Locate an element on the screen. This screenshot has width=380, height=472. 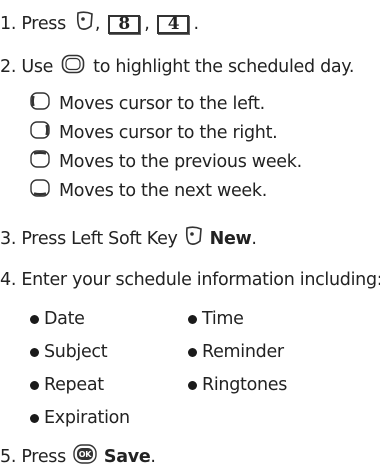
step-1-sep-1: , is located at coordinates (97, 24).